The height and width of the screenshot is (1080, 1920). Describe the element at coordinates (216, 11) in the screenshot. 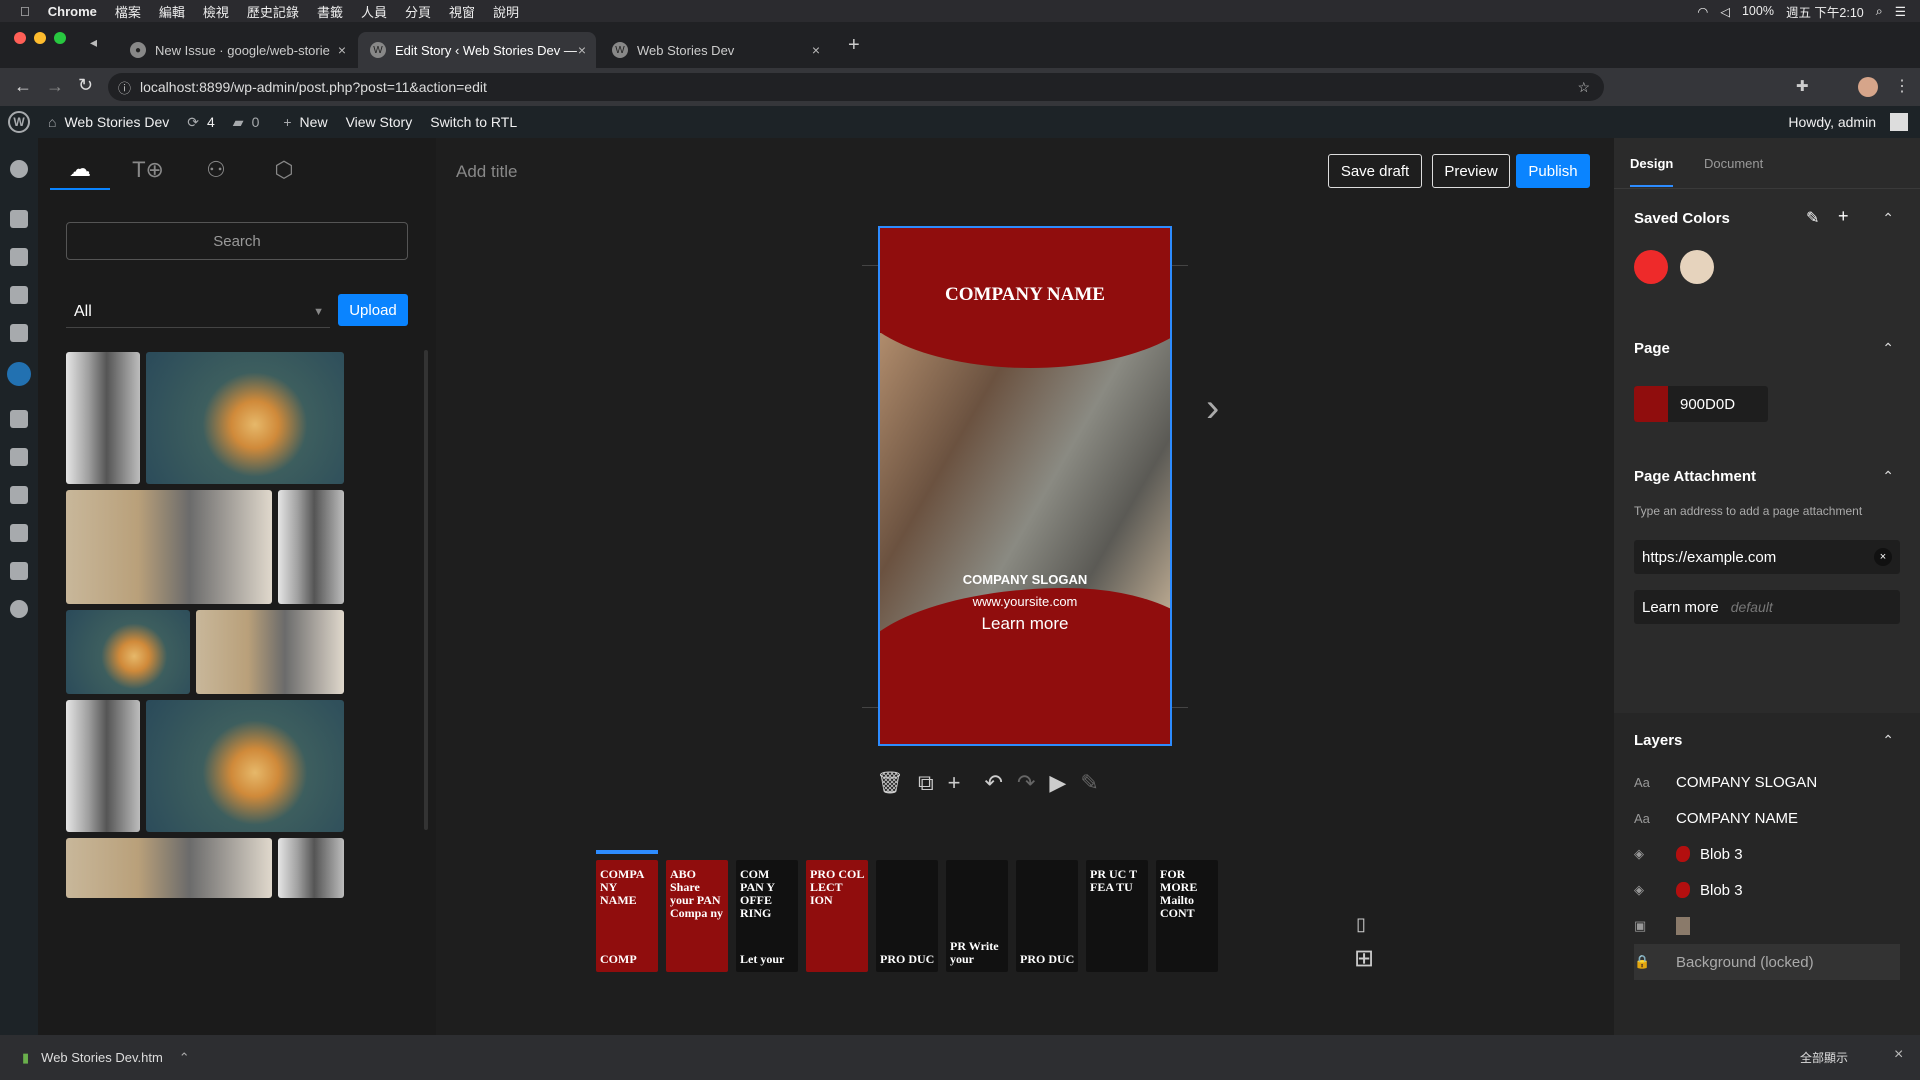

I see `menu-view: 檢視` at that location.